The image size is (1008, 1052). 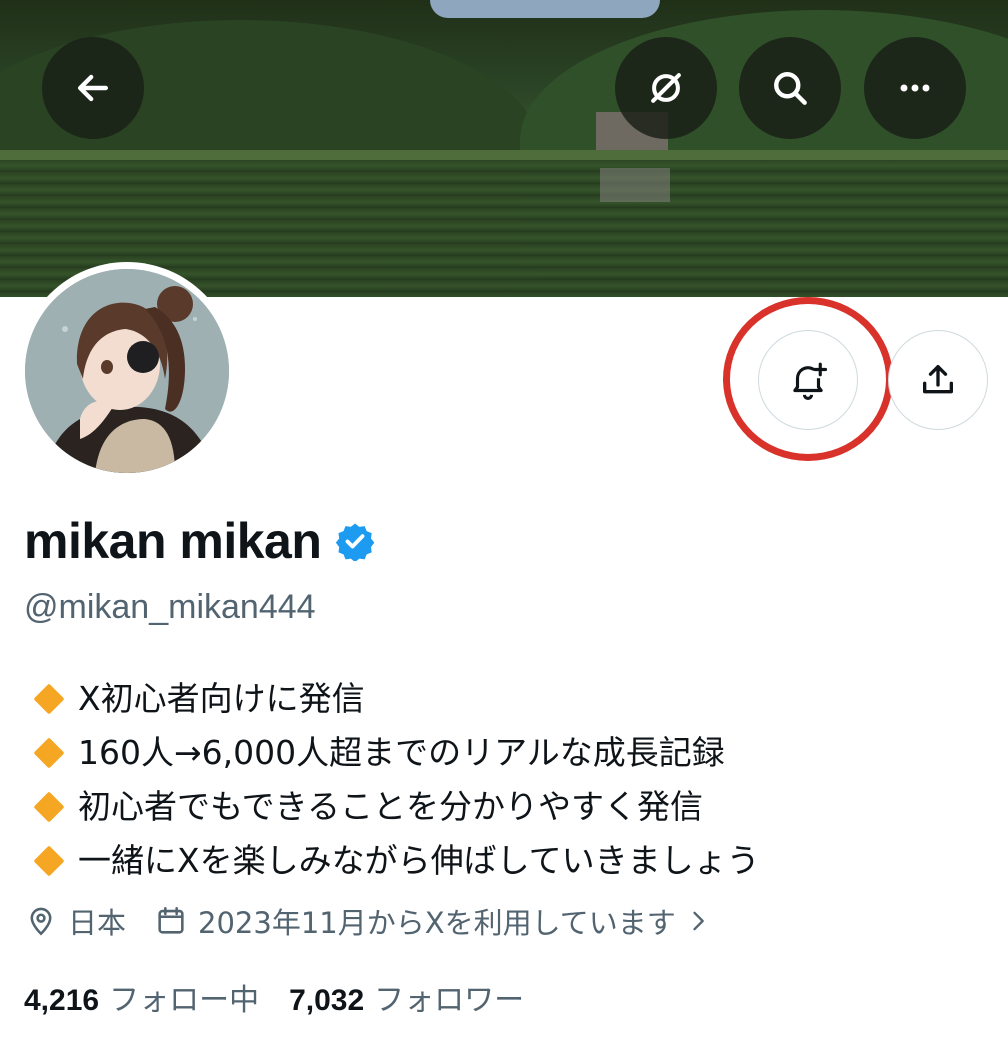 I want to click on following-label: フォロー中, so click(x=184, y=1000).